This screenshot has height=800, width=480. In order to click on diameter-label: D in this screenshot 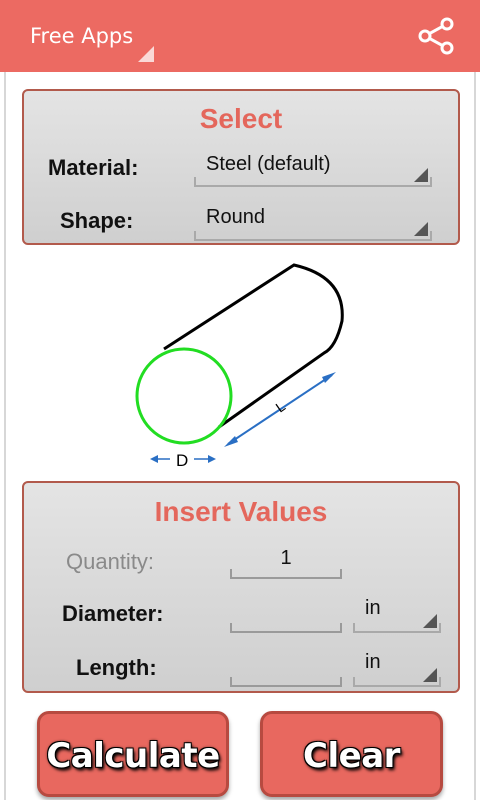, I will do `click(182, 460)`.